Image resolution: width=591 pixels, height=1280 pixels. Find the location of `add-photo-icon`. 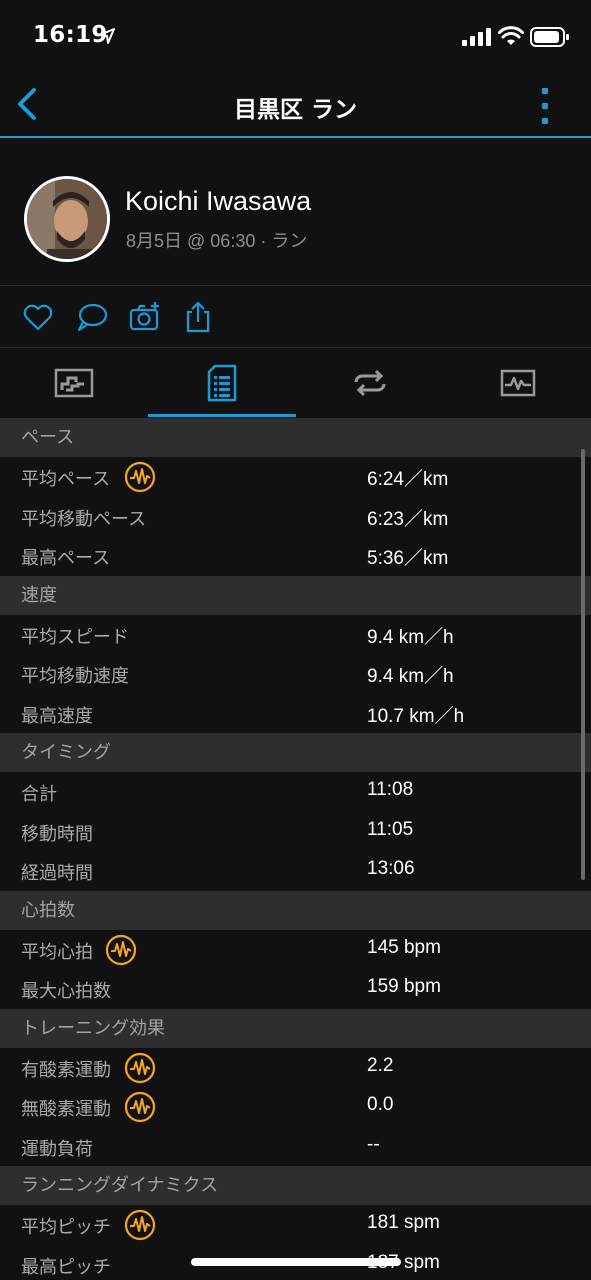

add-photo-icon is located at coordinates (145, 317).